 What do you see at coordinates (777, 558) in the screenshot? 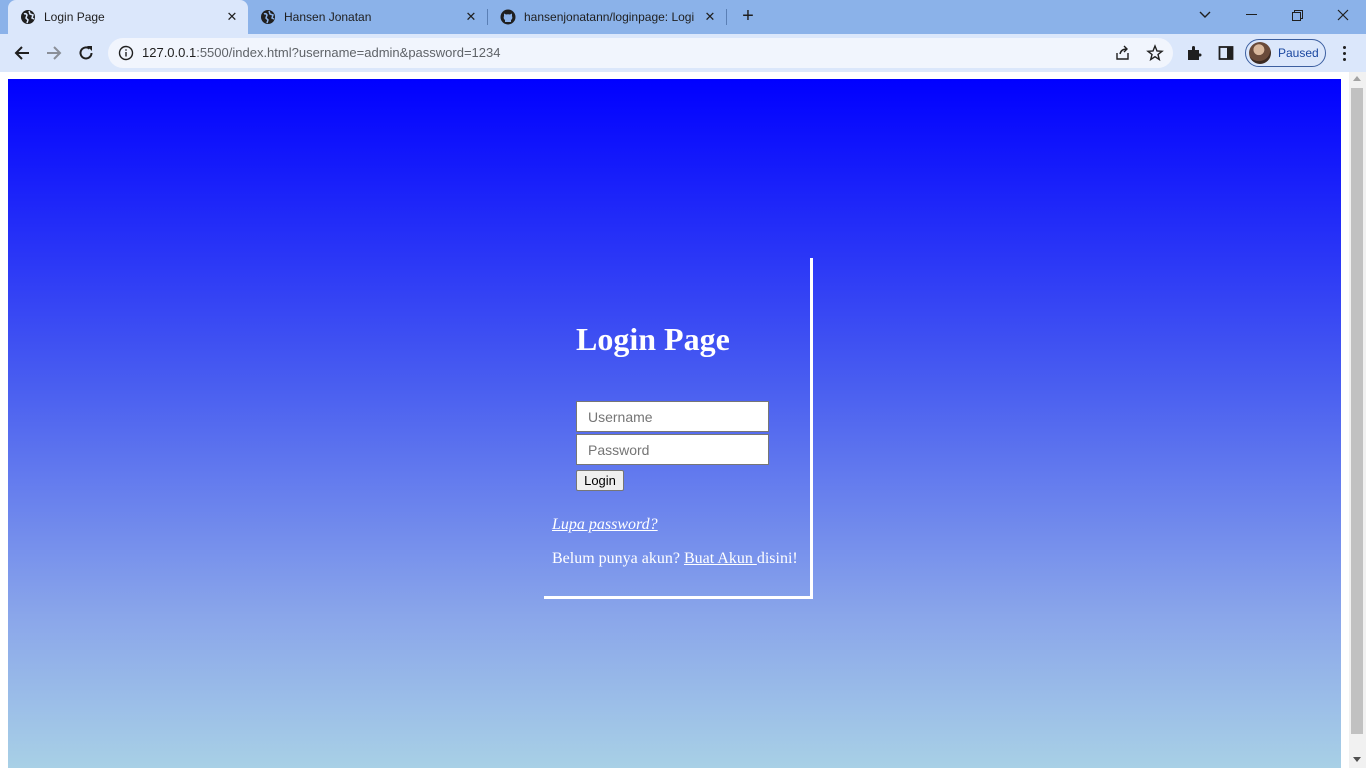
I see `signup-suffix: disini!` at bounding box center [777, 558].